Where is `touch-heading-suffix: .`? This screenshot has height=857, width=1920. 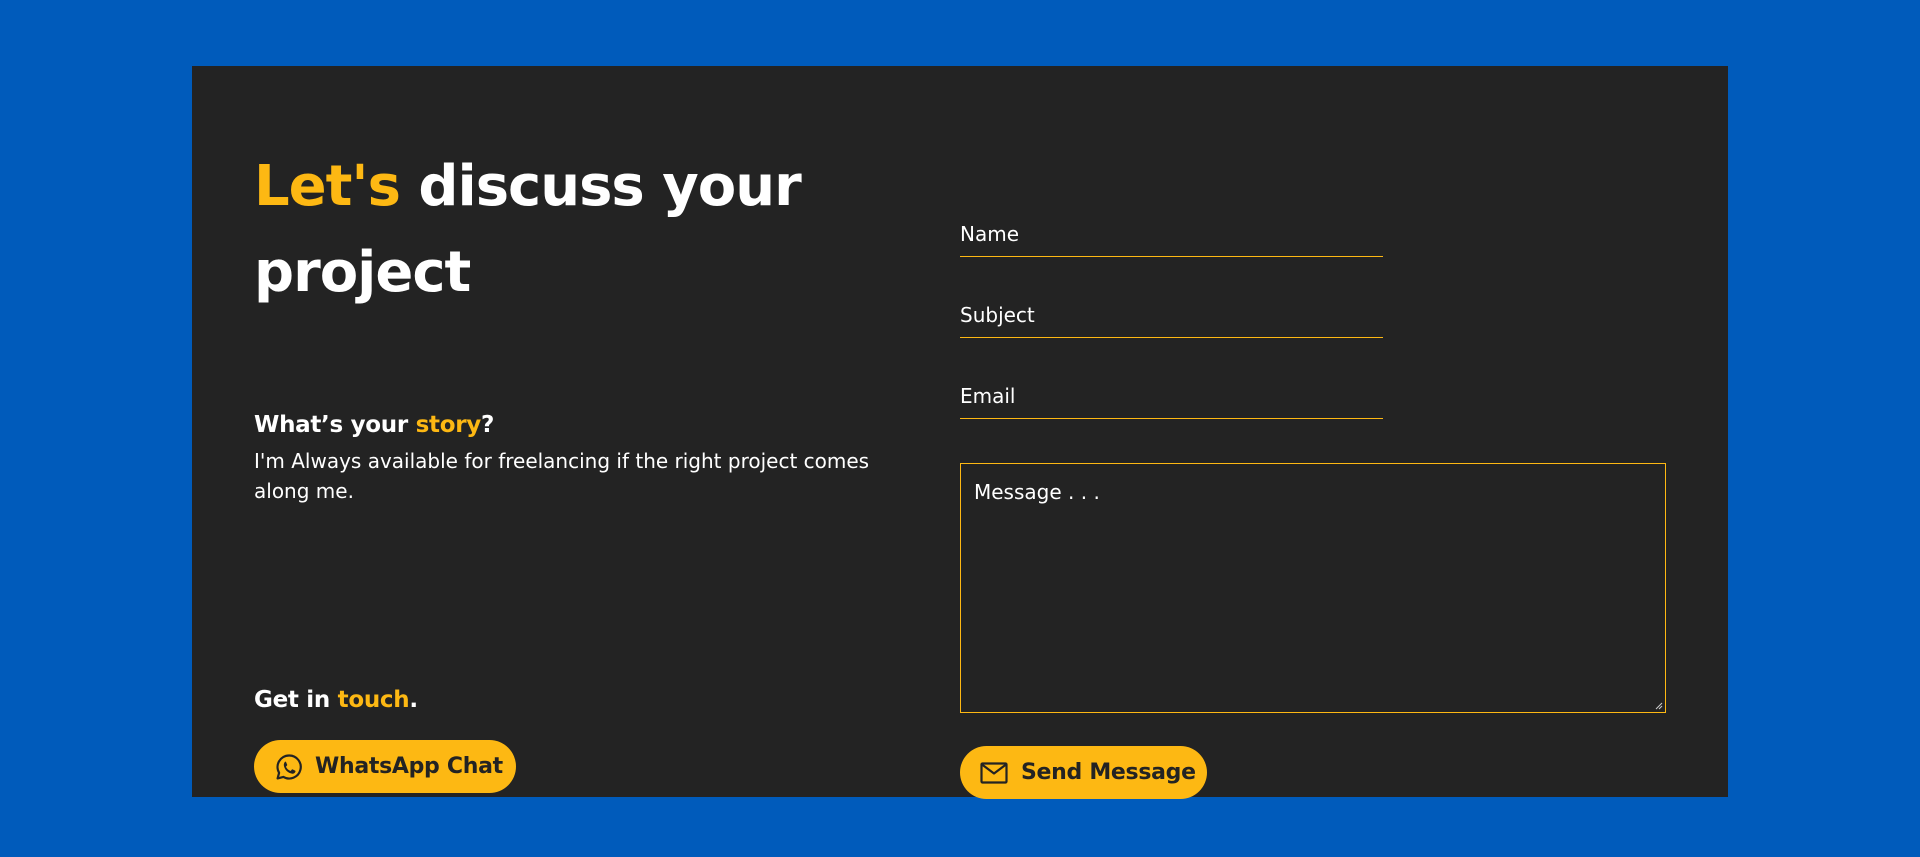 touch-heading-suffix: . is located at coordinates (413, 700).